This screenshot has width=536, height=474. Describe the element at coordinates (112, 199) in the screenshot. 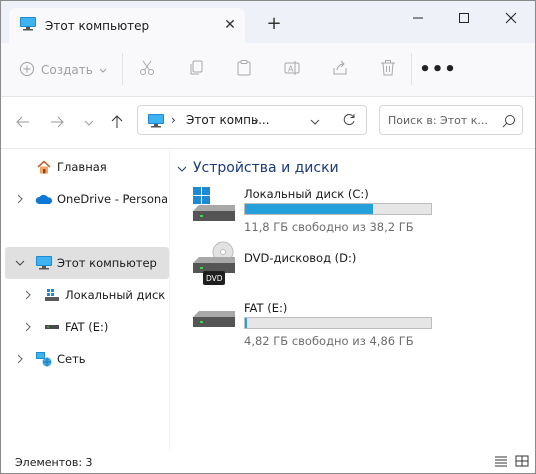

I see `sidebar-item-label: OneDrive - Personal` at that location.